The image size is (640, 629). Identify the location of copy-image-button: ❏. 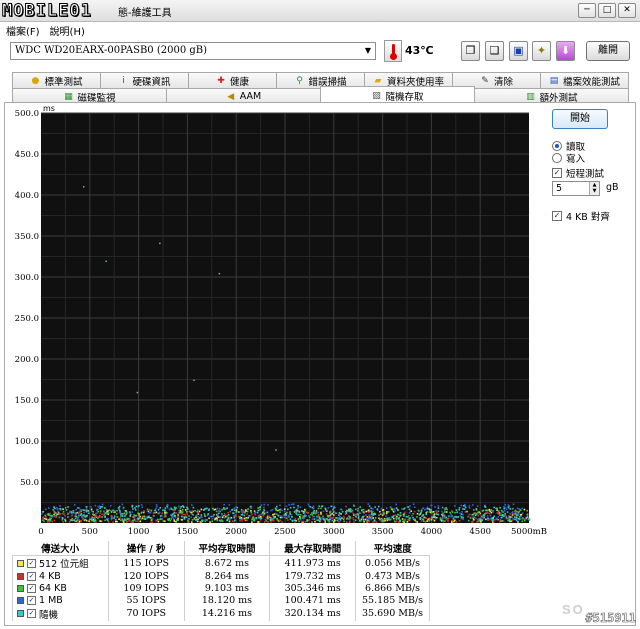
(494, 51).